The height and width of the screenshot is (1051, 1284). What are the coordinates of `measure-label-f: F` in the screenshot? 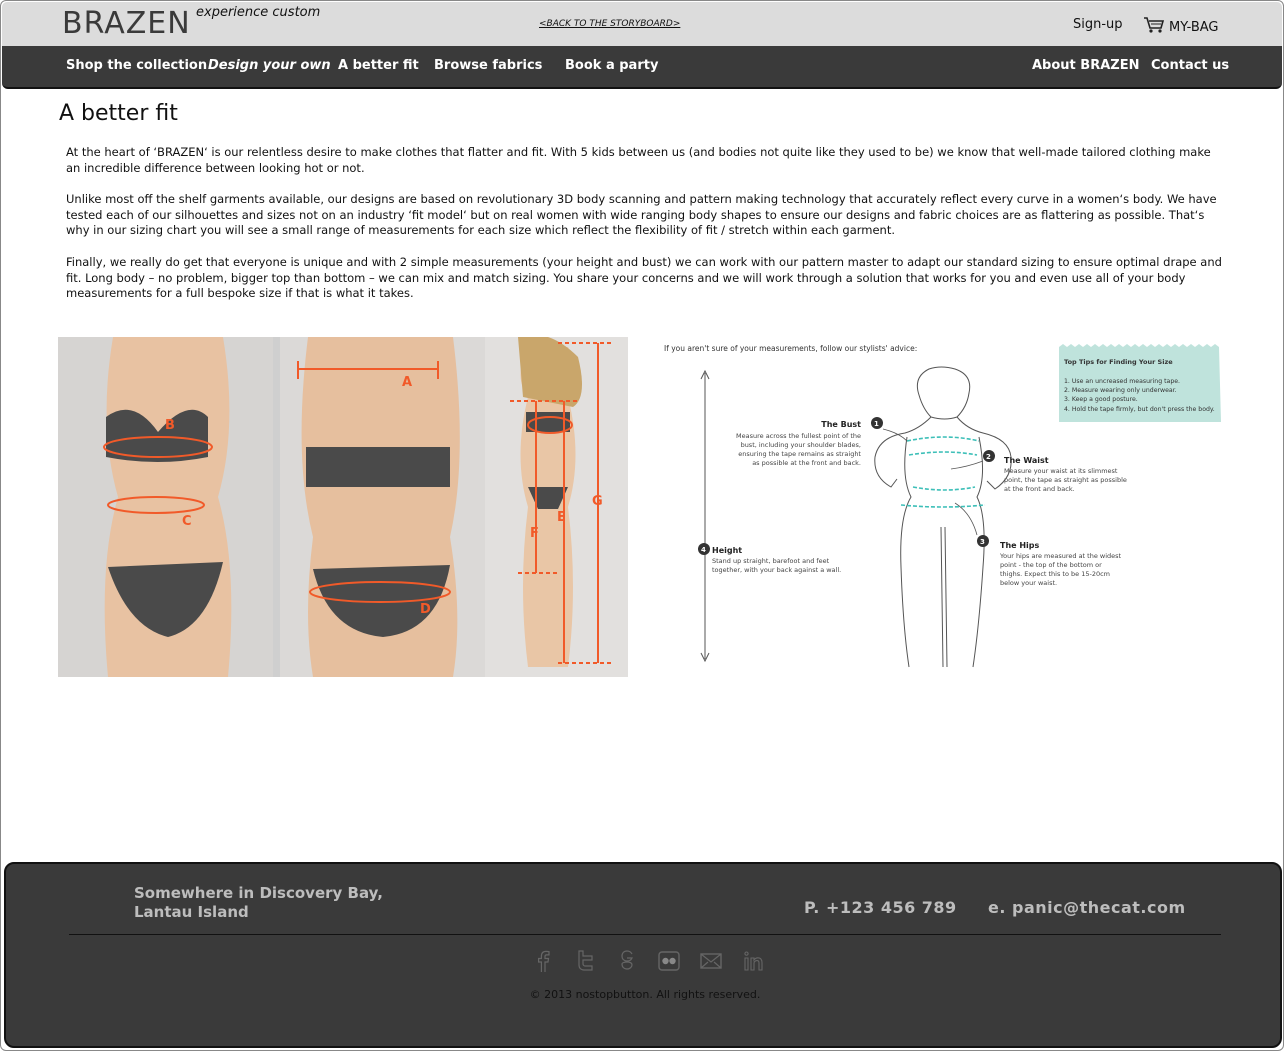 It's located at (534, 533).